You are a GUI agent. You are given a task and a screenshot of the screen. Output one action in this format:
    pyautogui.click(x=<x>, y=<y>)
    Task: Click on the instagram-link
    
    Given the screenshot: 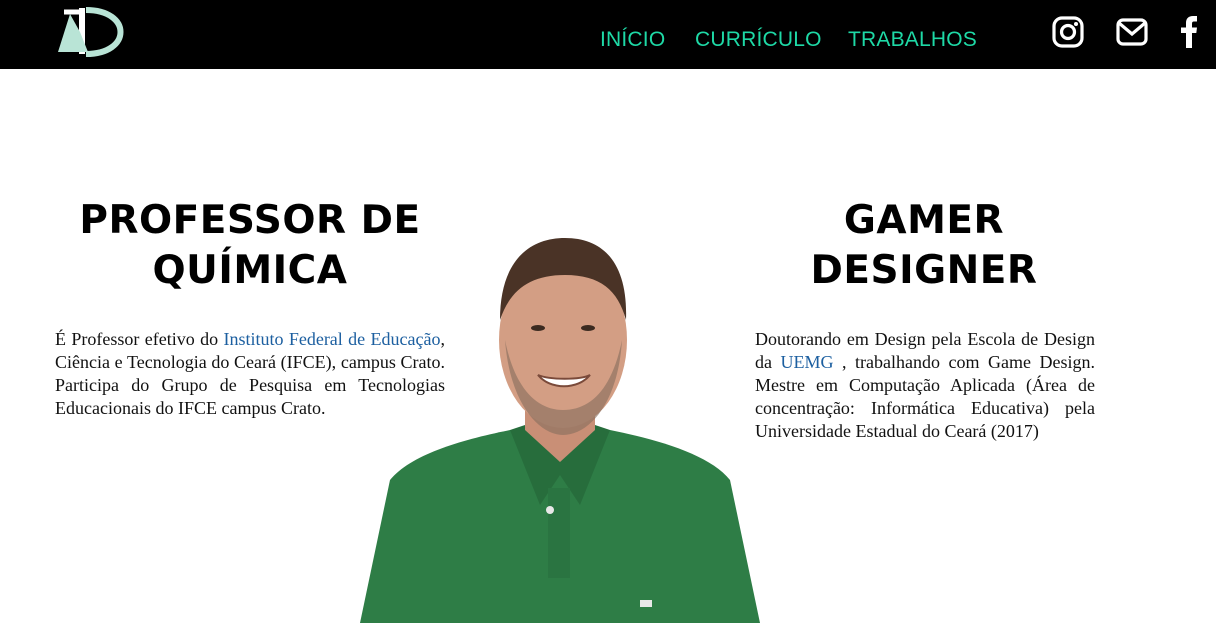 What is the action you would take?
    pyautogui.click(x=1068, y=32)
    